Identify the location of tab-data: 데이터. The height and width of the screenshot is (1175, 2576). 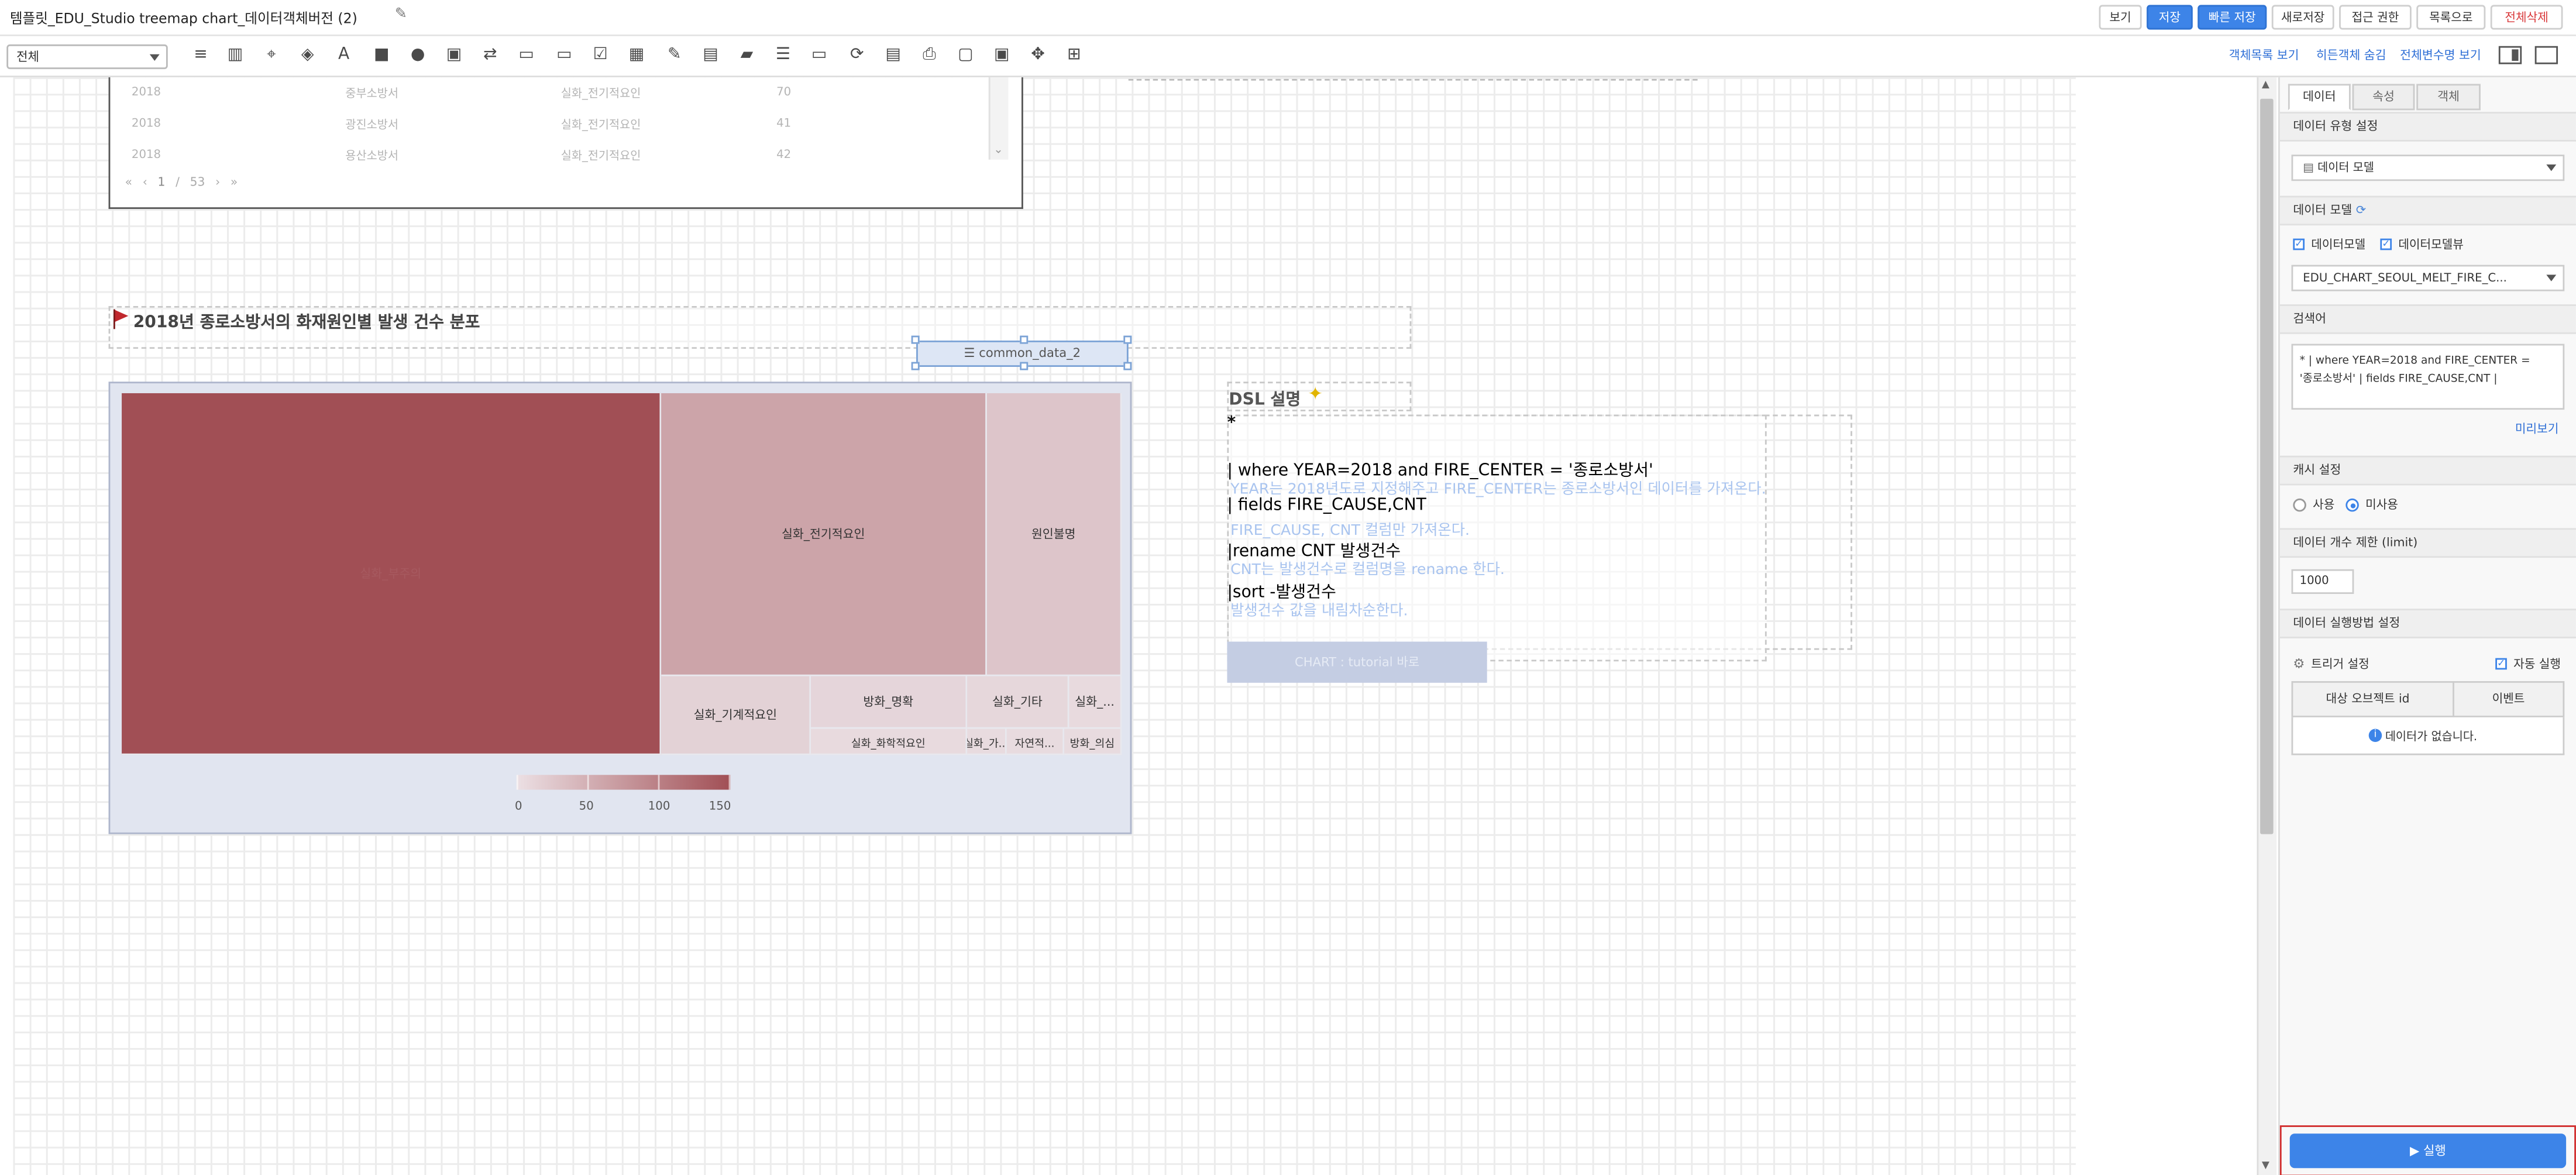
(2319, 97).